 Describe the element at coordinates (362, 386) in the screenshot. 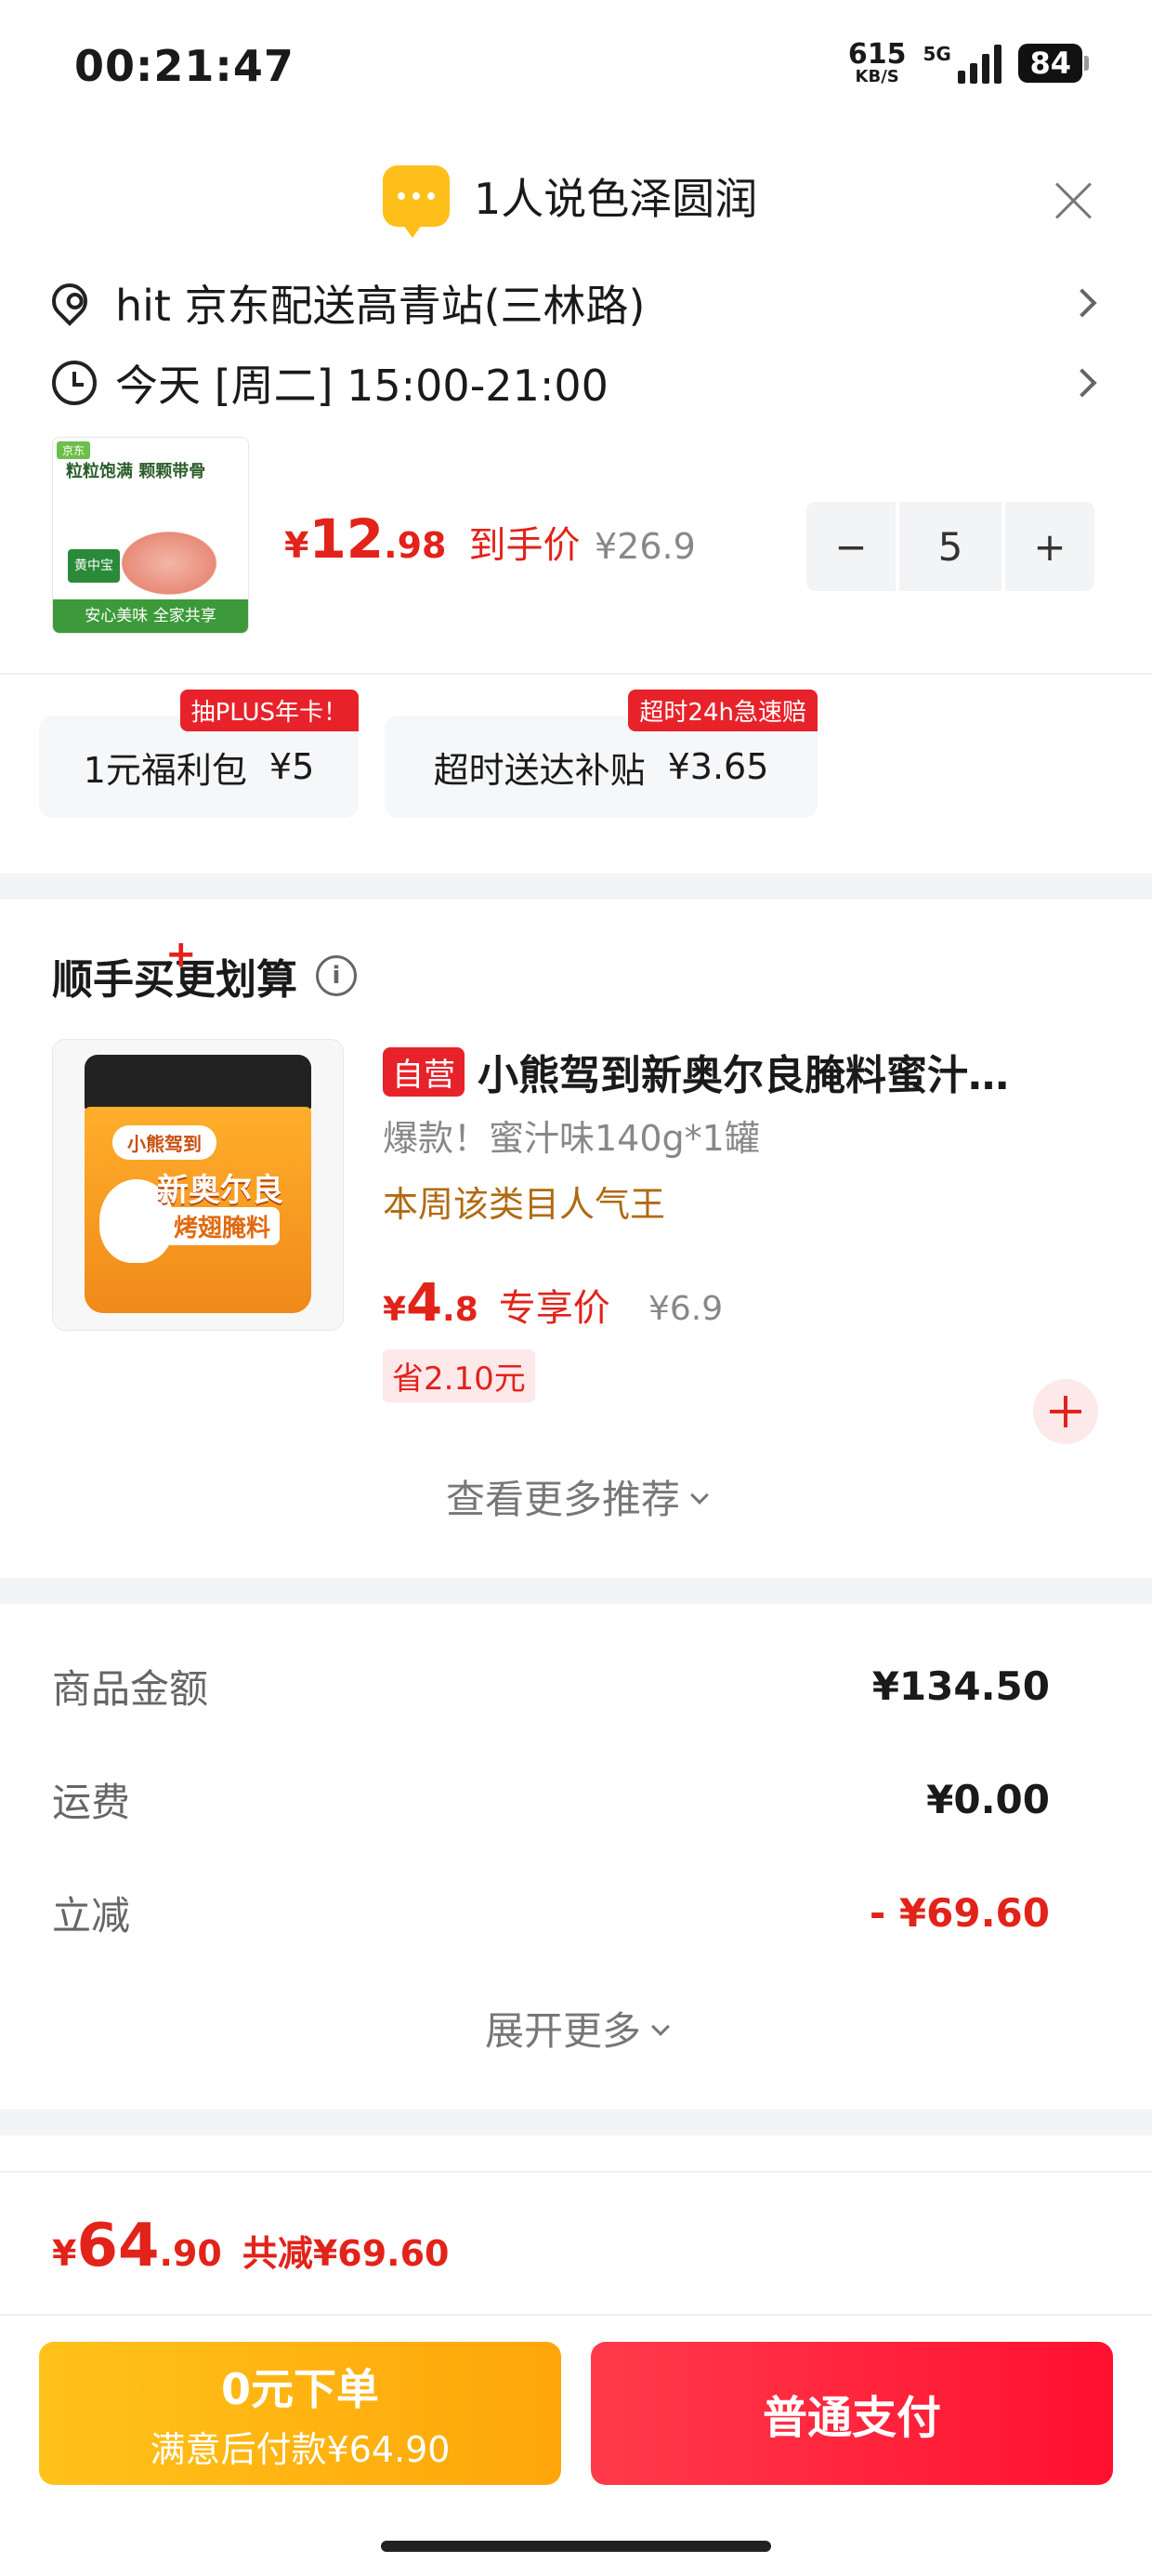

I see `delivery-time-text: 今天 [周二] 15:00-21:00` at that location.